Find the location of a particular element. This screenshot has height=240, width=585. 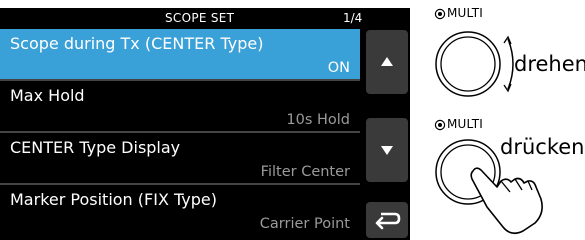

back-button is located at coordinates (387, 220).